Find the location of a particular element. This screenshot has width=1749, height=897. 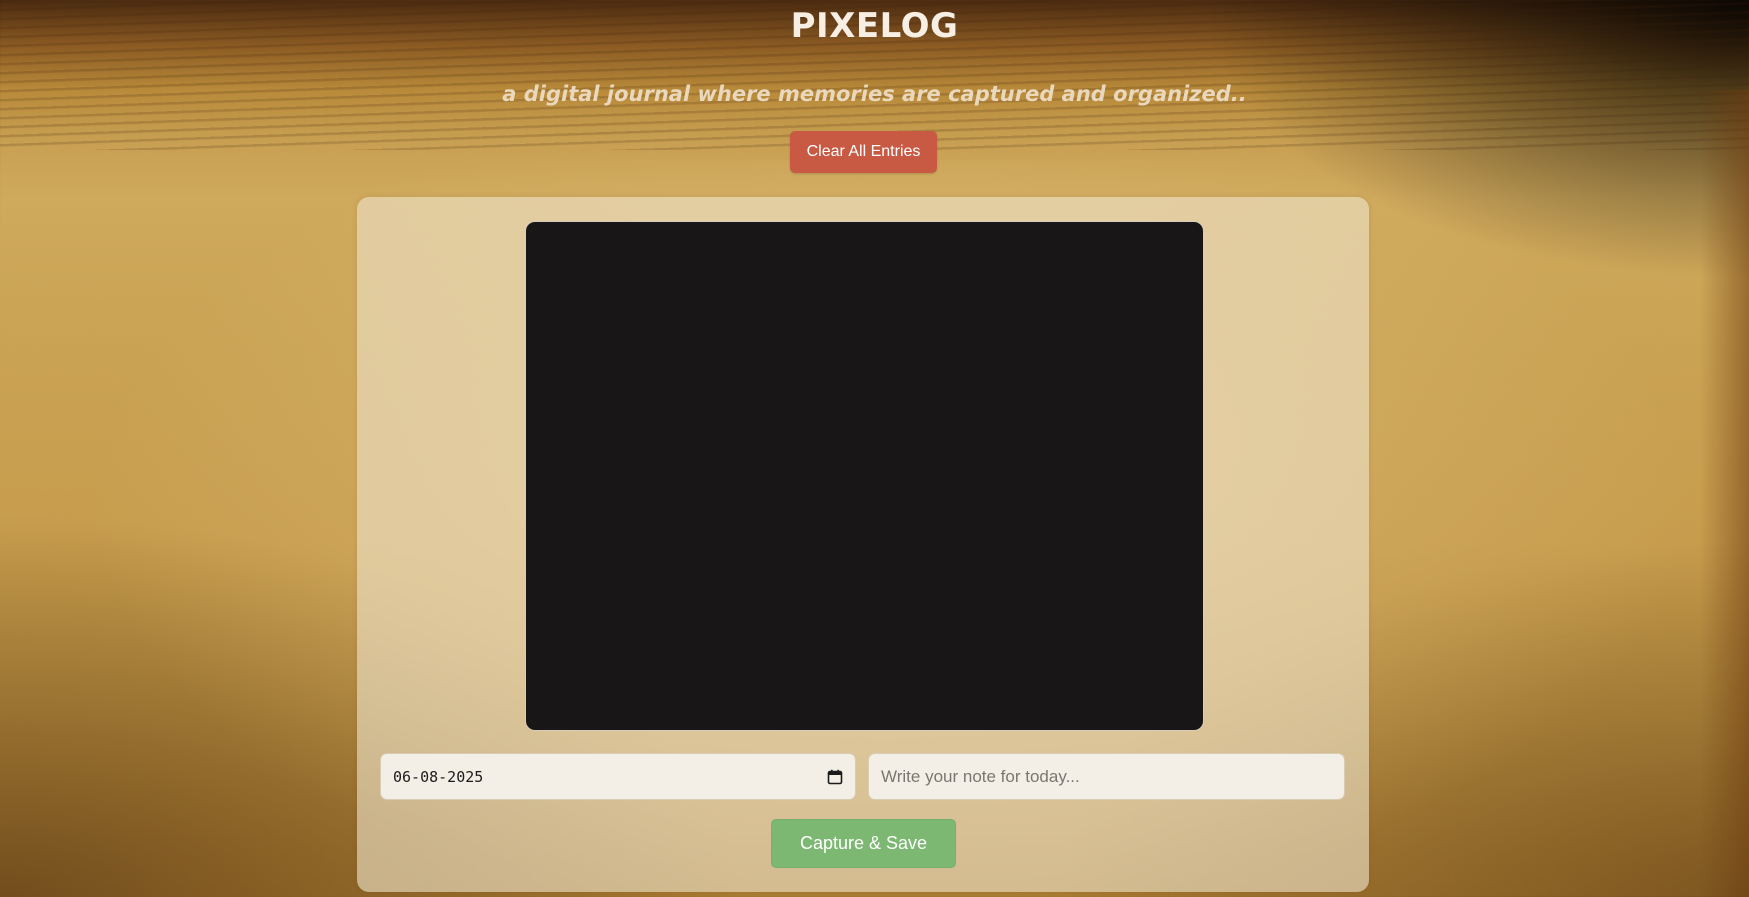

calendar-icon is located at coordinates (835, 777).